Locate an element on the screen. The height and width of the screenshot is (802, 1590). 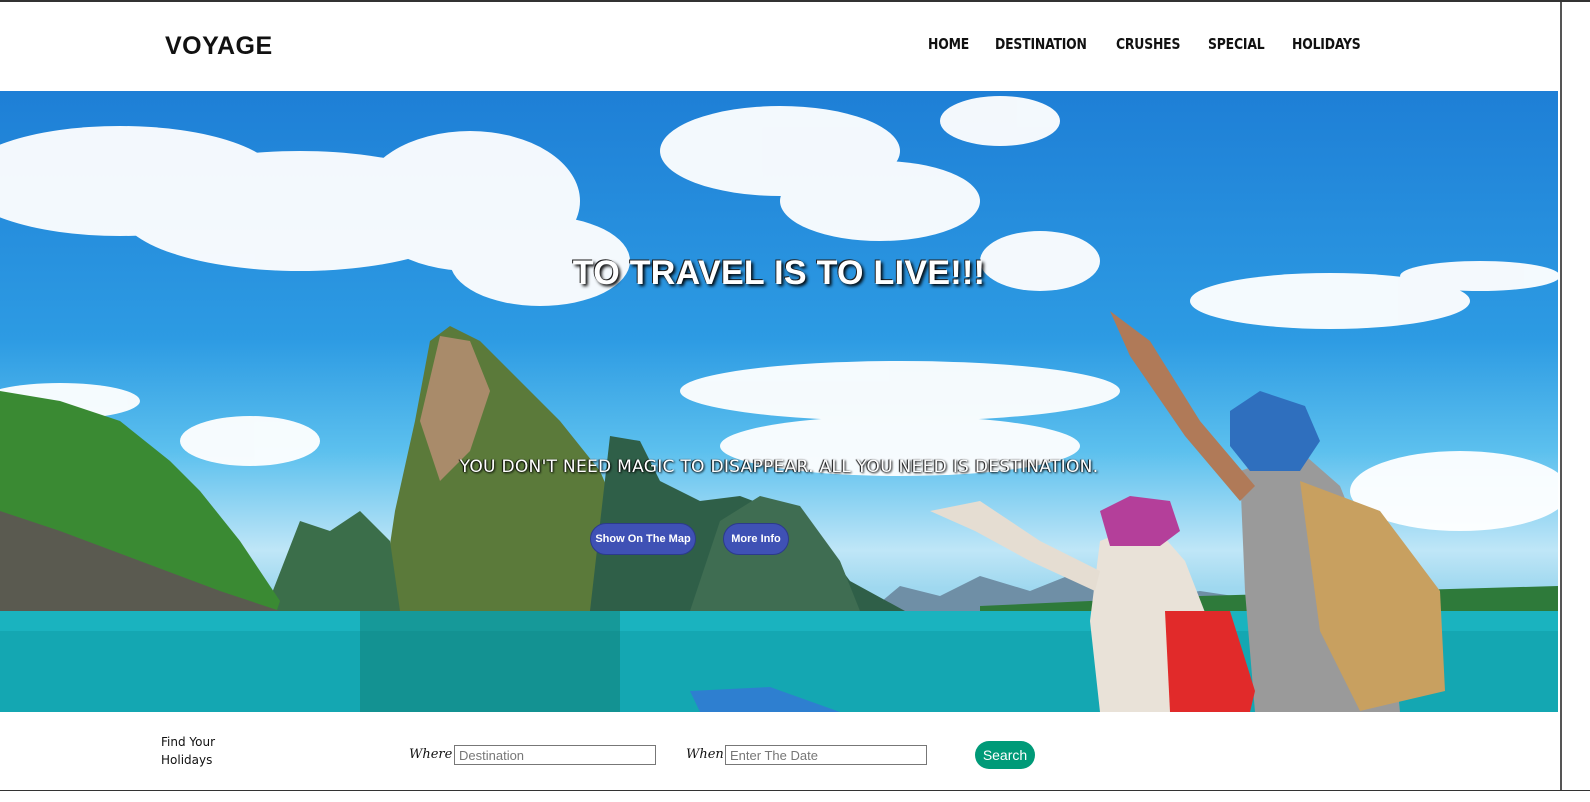
nav-home: HOME is located at coordinates (948, 44).